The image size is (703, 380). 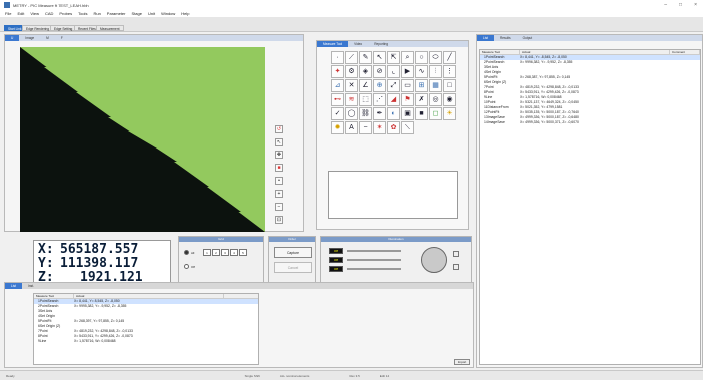 I want to click on point-icon: ·, so click(x=337, y=57).